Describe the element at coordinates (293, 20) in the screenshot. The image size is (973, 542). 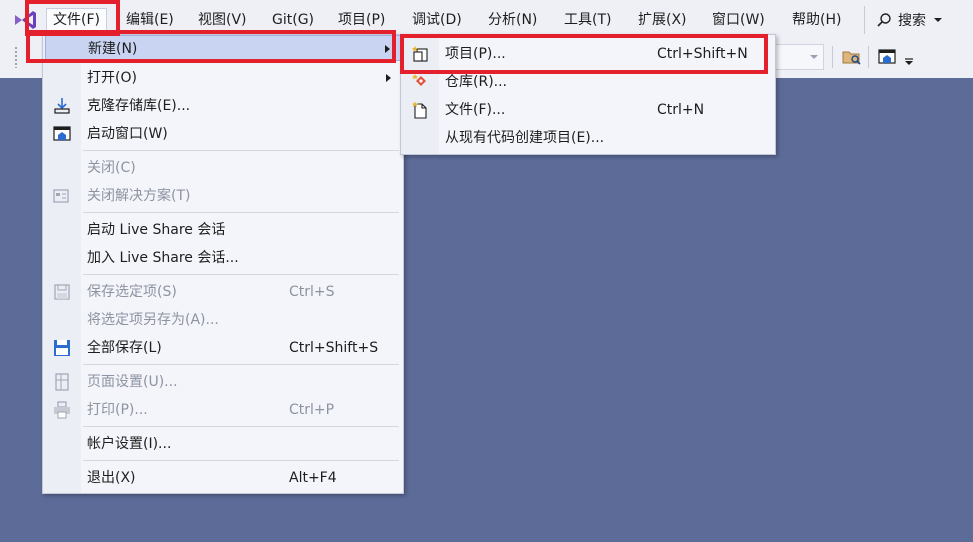
I see `menu-git: Git(G)` at that location.